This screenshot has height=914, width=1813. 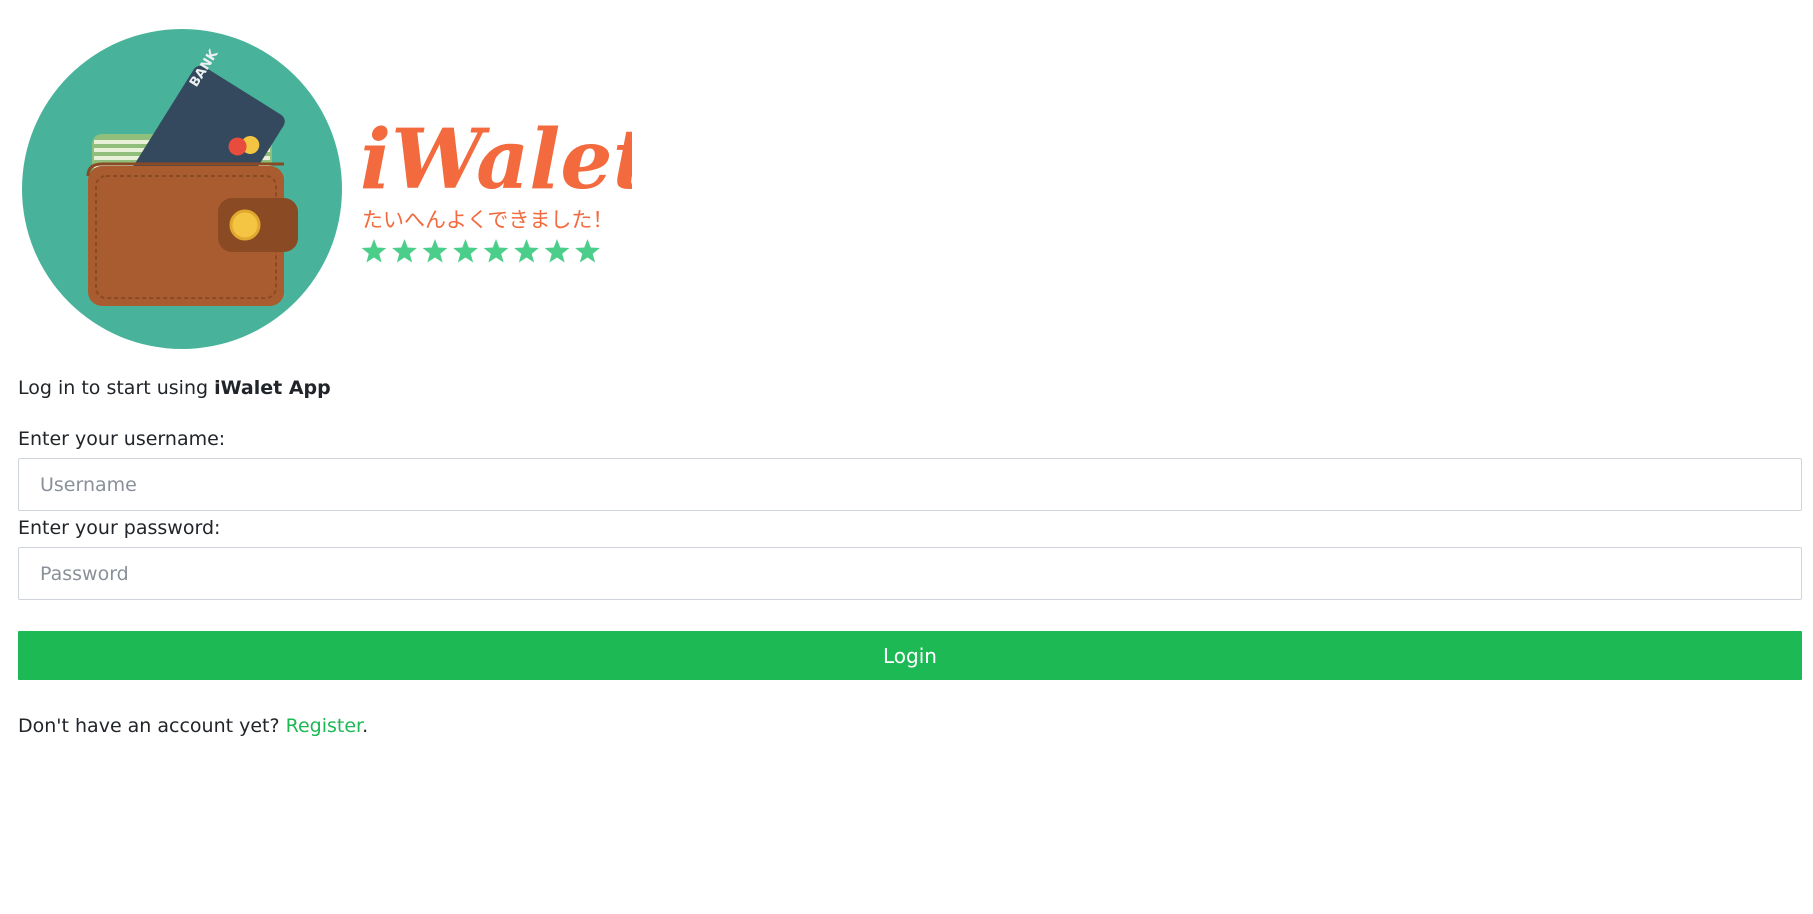 I want to click on intro-app-name: iWalet App, so click(x=272, y=388).